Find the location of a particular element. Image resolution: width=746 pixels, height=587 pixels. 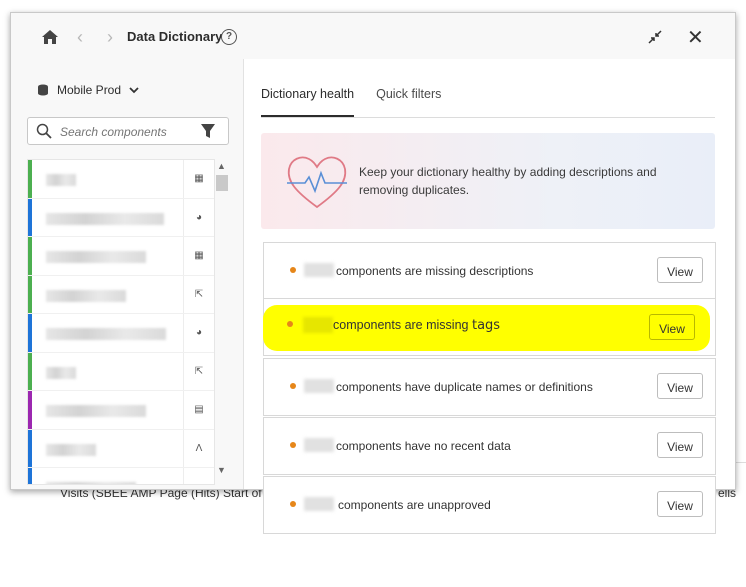

scroll-down-arrow: ▼ is located at coordinates (221, 470).